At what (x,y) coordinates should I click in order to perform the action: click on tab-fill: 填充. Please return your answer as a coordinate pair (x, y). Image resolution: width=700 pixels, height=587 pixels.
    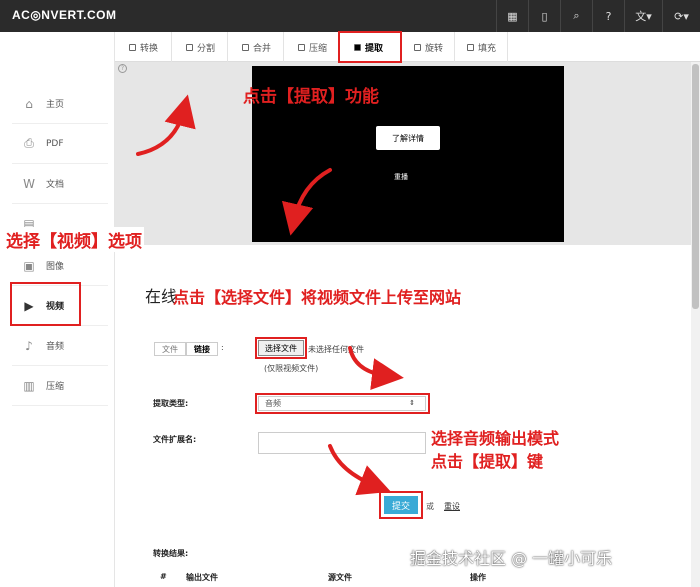
    Looking at the image, I should click on (481, 47).